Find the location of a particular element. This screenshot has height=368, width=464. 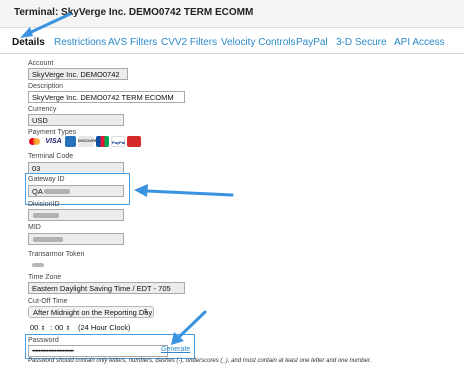

tab-api-access: API Access is located at coordinates (419, 42).